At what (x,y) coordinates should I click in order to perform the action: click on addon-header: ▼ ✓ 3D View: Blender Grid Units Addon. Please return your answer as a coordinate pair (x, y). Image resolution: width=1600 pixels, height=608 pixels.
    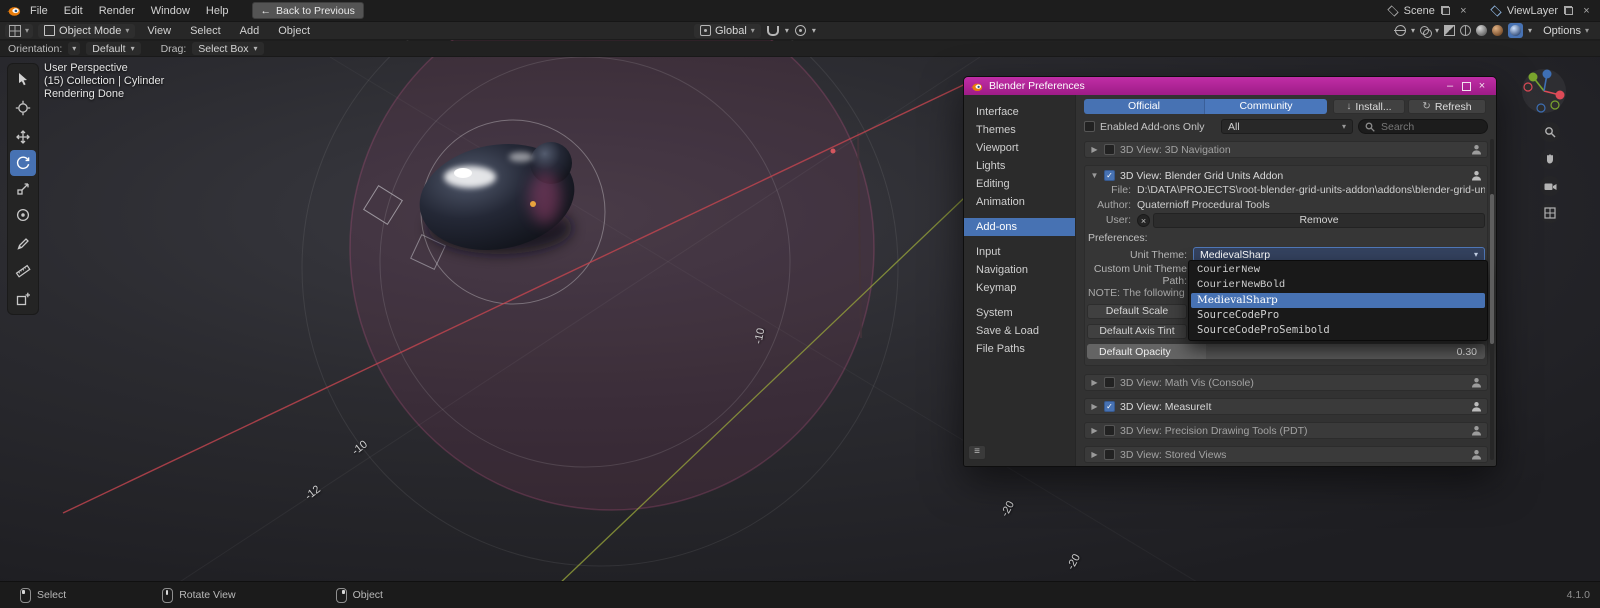
    Looking at the image, I should click on (1286, 175).